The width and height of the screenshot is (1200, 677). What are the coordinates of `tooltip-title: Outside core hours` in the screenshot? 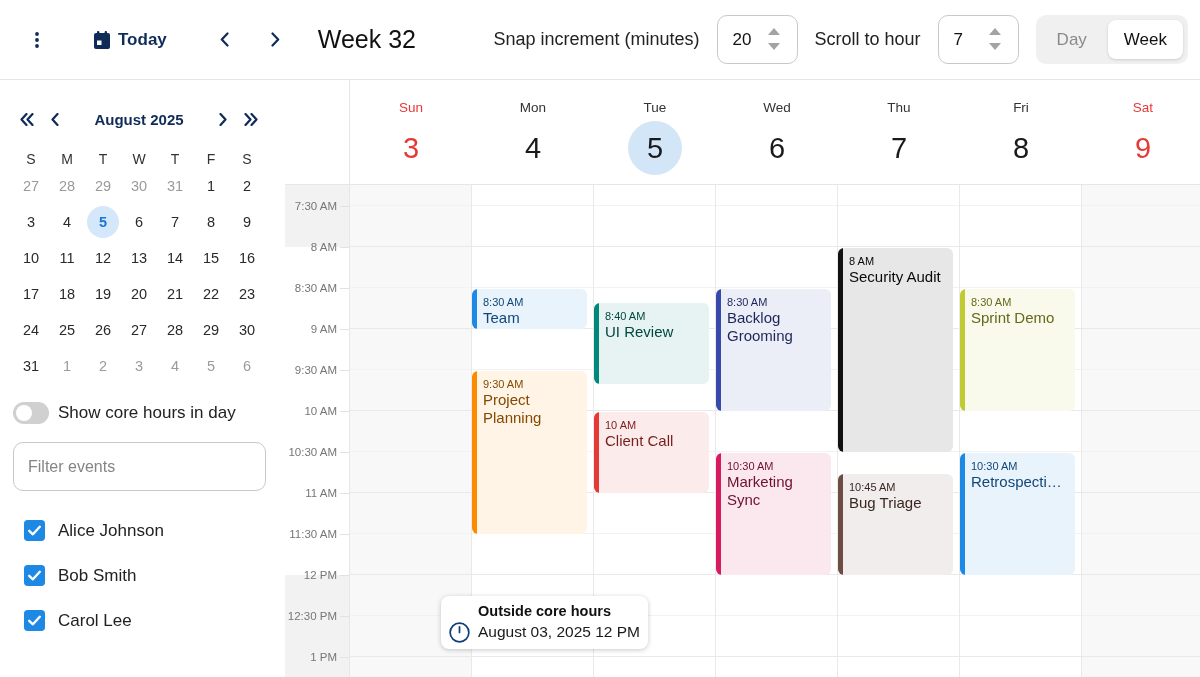 It's located at (544, 610).